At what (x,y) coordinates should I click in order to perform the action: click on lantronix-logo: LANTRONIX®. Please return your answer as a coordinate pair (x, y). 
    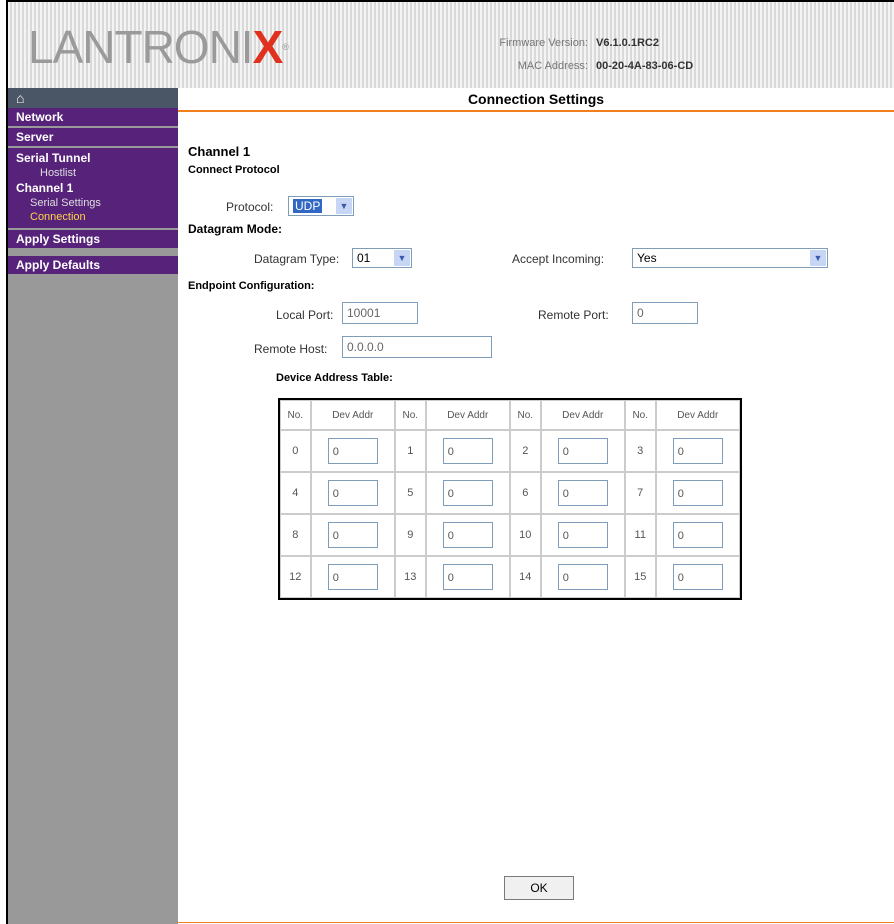
    Looking at the image, I should click on (158, 47).